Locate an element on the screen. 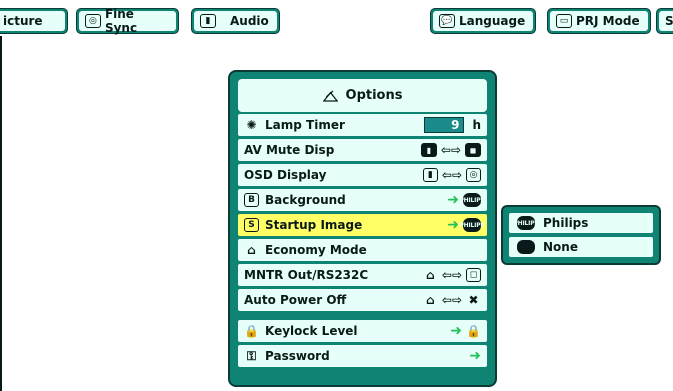 The height and width of the screenshot is (391, 673). options-title: Options is located at coordinates (362, 95).